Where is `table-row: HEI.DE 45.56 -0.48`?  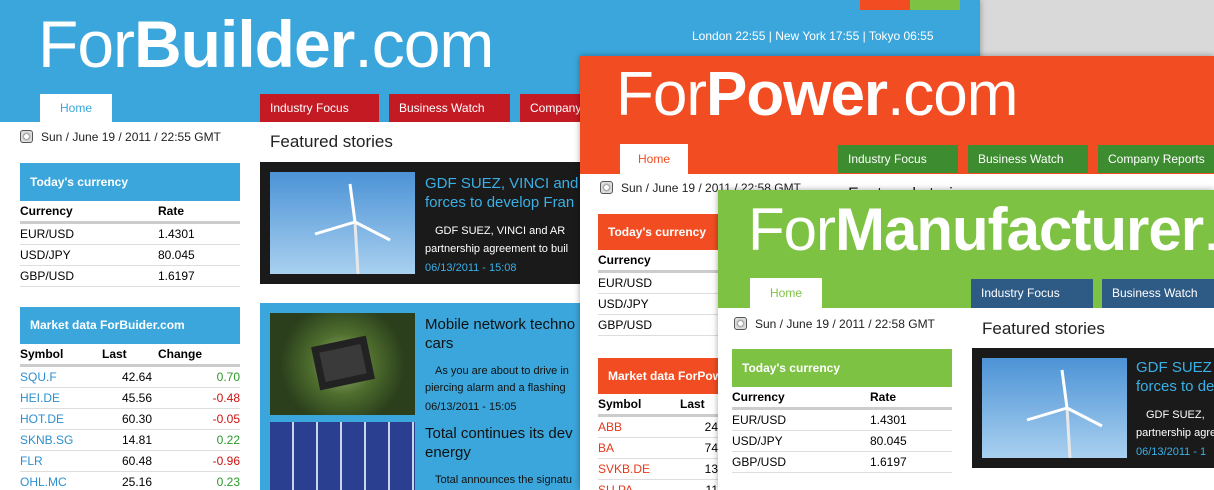
table-row: HEI.DE 45.56 -0.48 is located at coordinates (130, 398).